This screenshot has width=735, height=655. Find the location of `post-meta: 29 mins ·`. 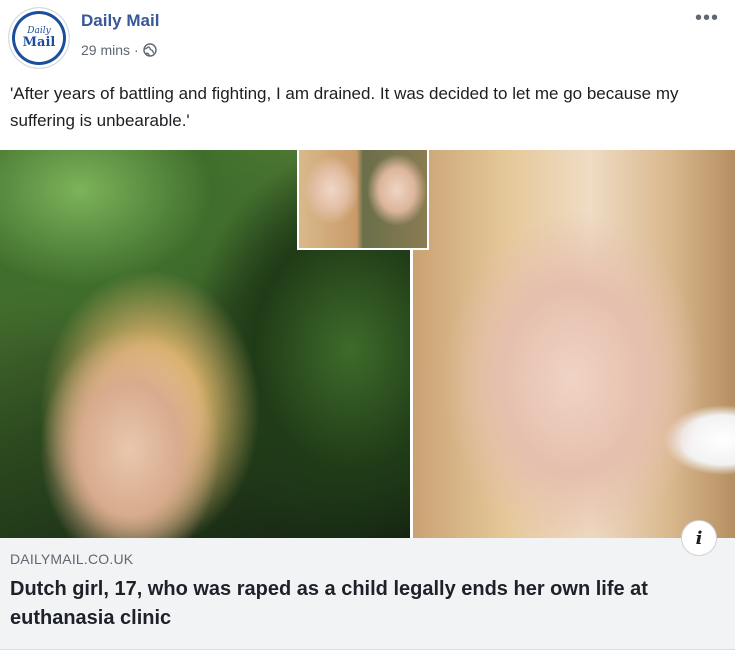

post-meta: 29 mins · is located at coordinates (119, 50).